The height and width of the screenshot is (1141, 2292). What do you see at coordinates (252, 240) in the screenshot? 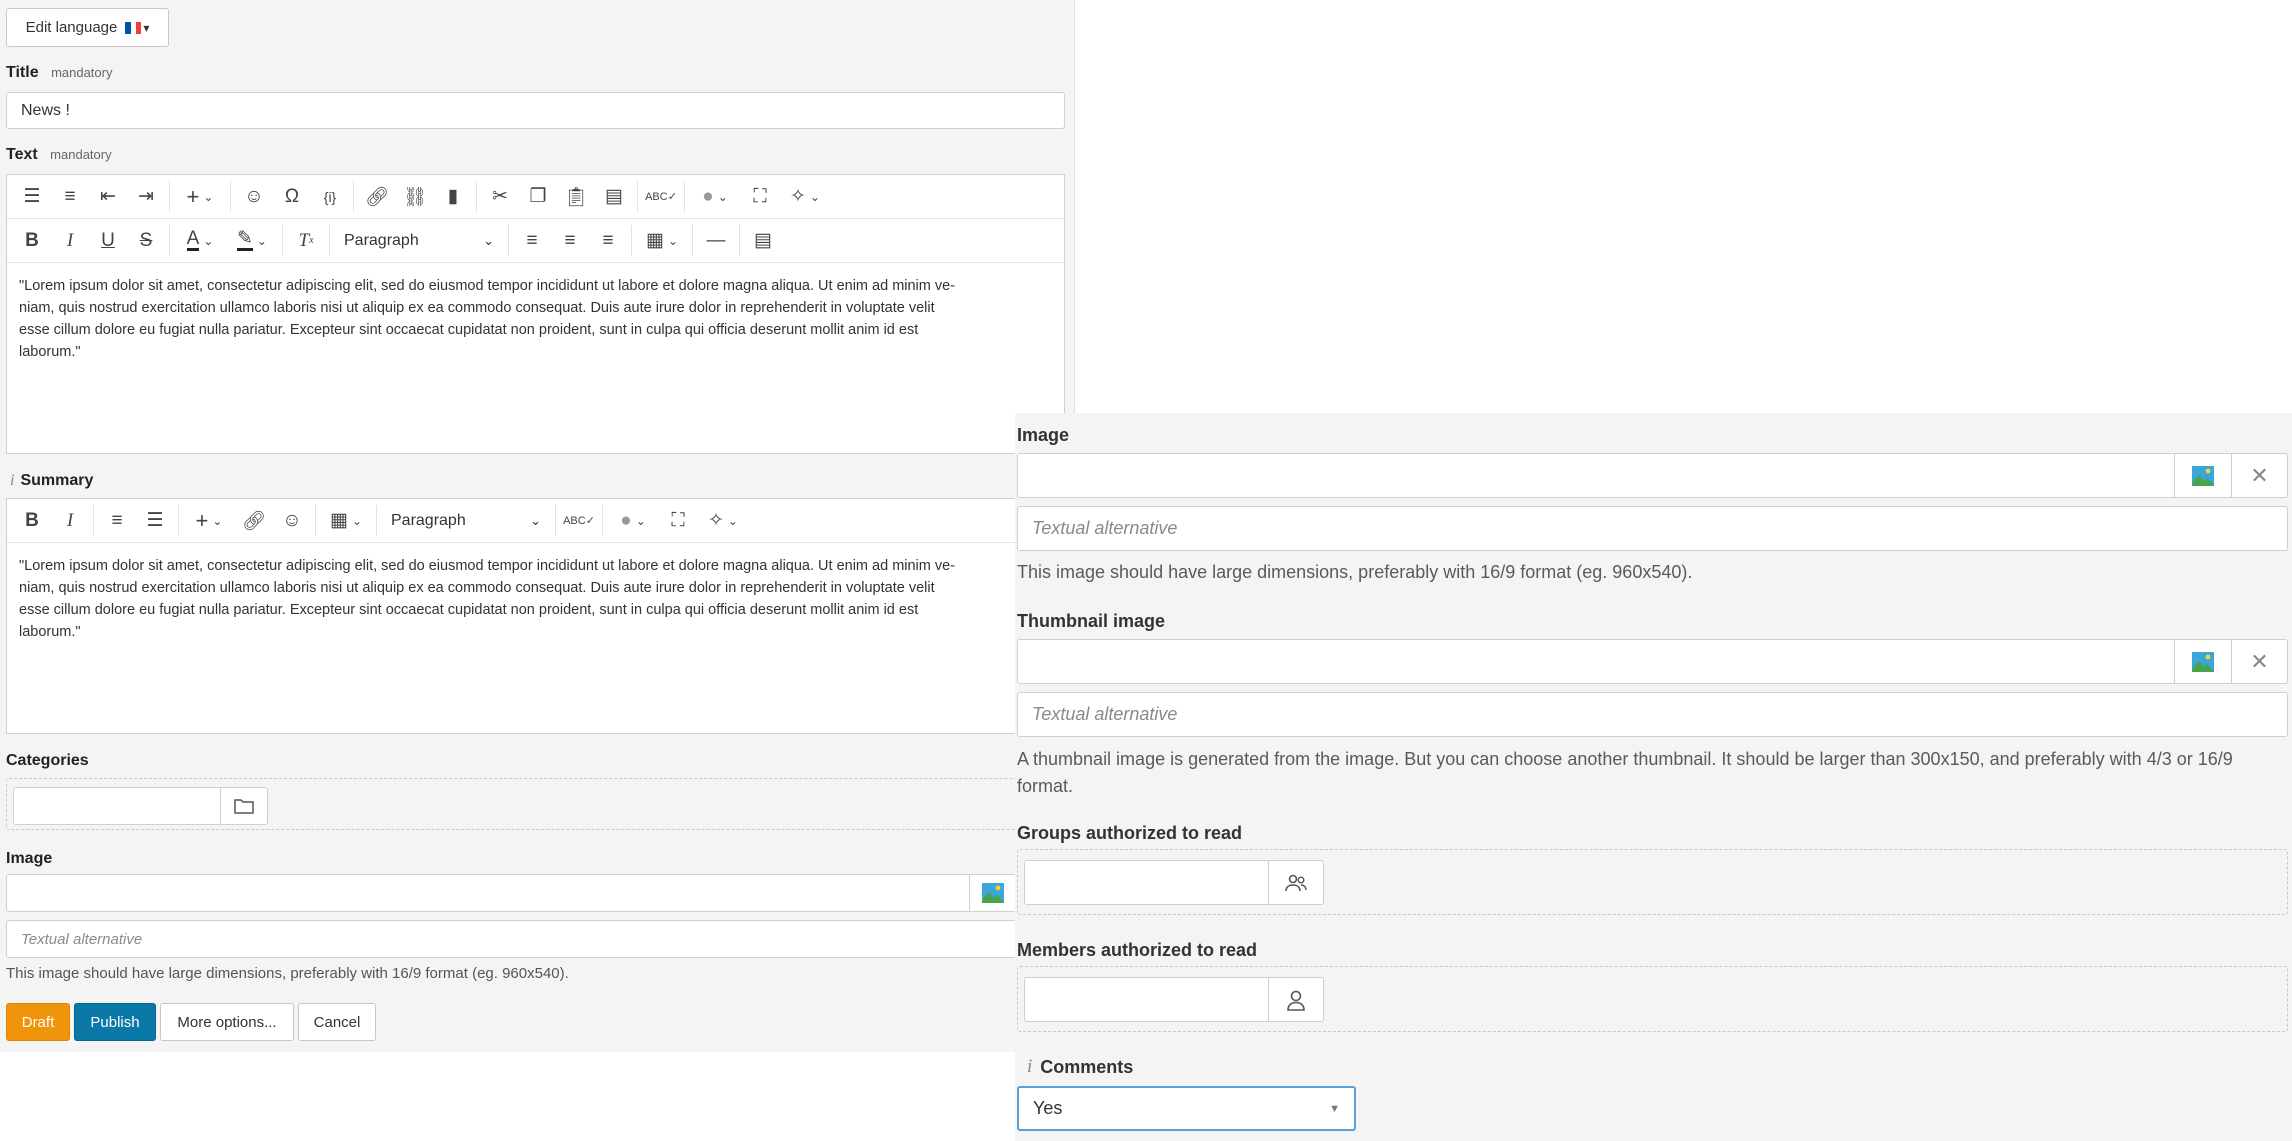
I see `highlight-color-icon: ✎ ⌄` at bounding box center [252, 240].